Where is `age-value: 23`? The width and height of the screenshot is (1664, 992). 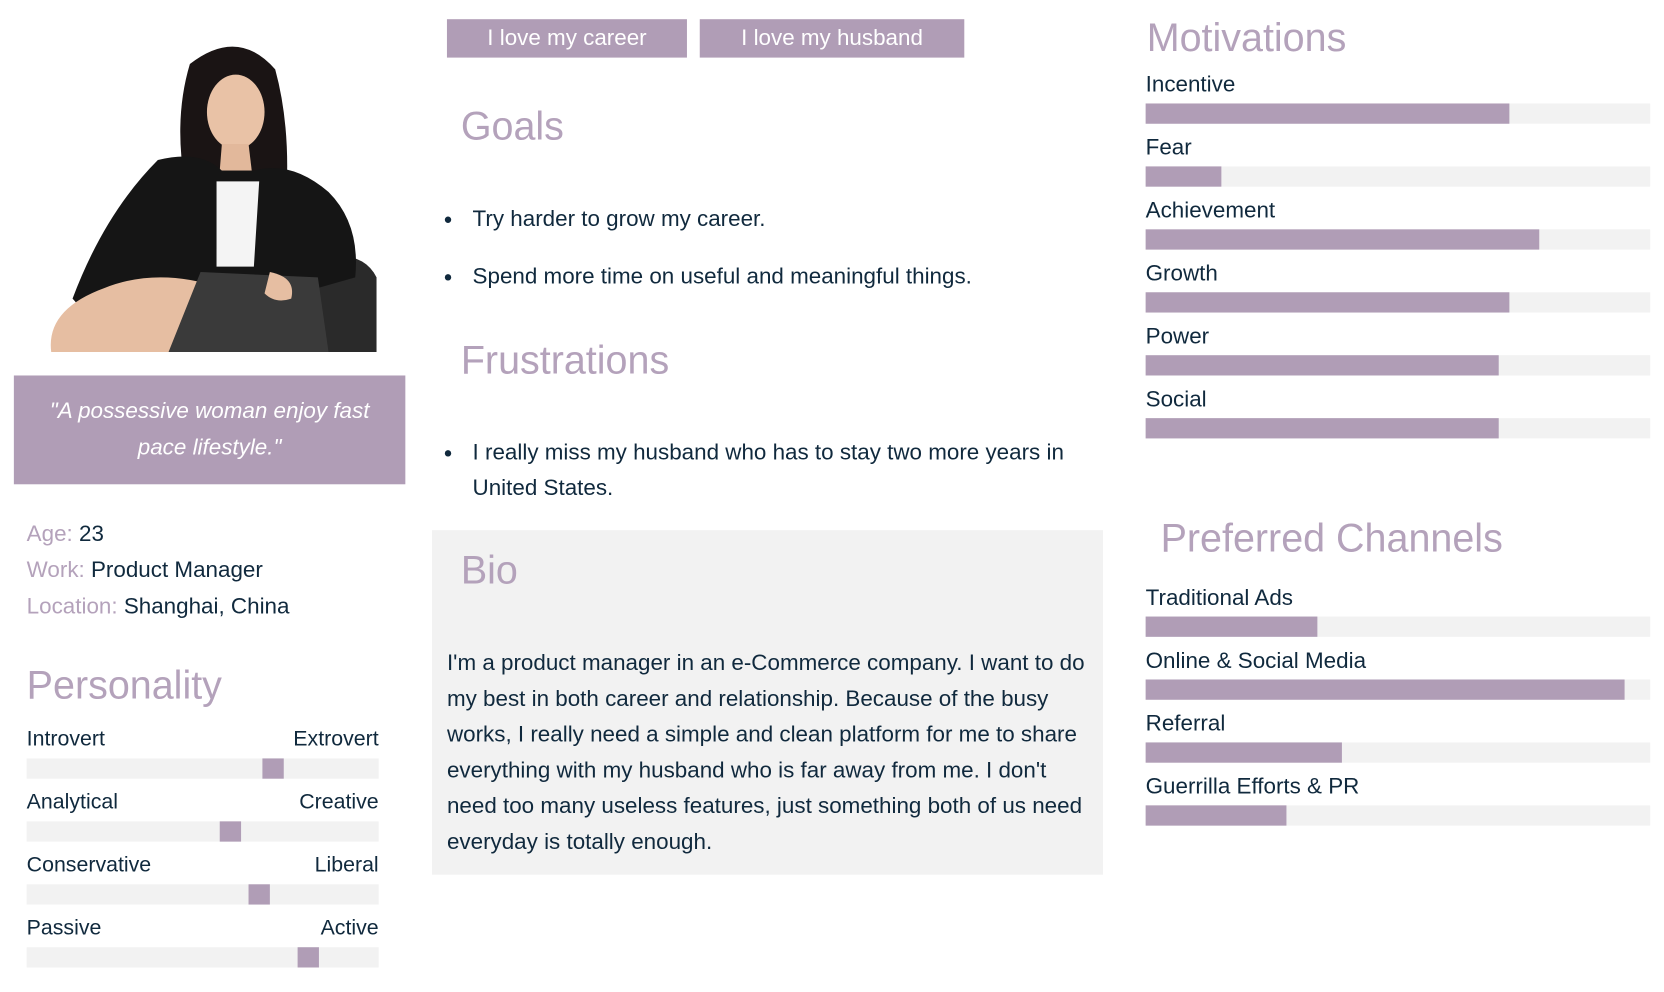
age-value: 23 is located at coordinates (91, 534).